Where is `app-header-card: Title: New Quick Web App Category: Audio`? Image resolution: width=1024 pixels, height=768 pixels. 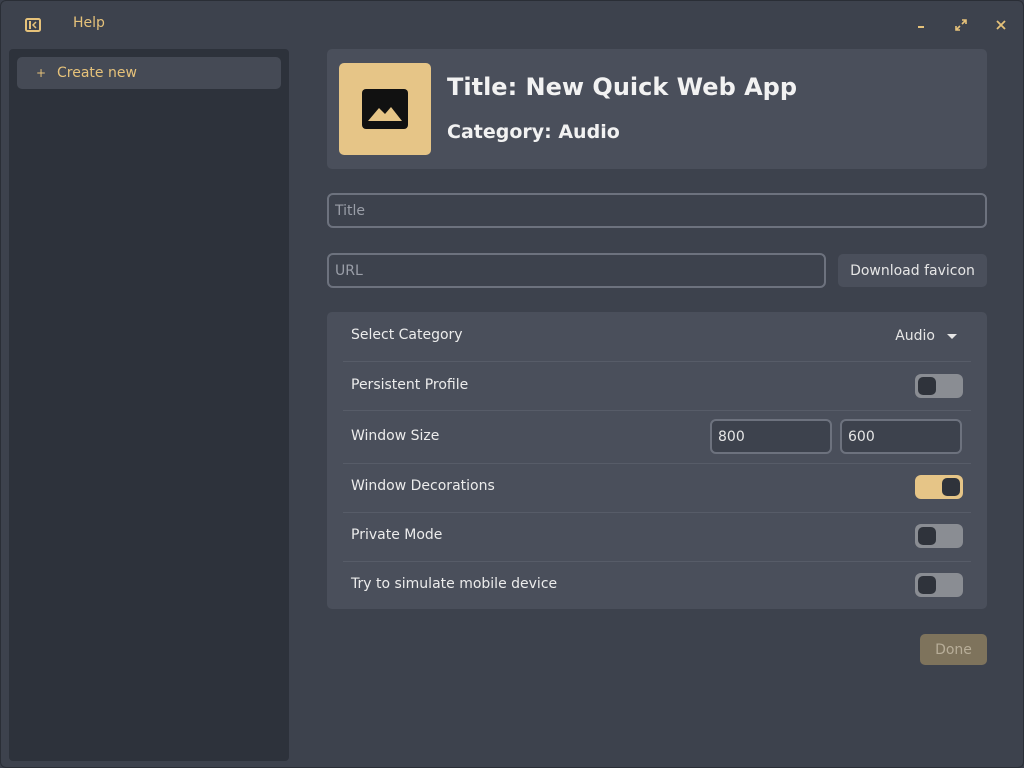
app-header-card: Title: New Quick Web App Category: Audio is located at coordinates (657, 109).